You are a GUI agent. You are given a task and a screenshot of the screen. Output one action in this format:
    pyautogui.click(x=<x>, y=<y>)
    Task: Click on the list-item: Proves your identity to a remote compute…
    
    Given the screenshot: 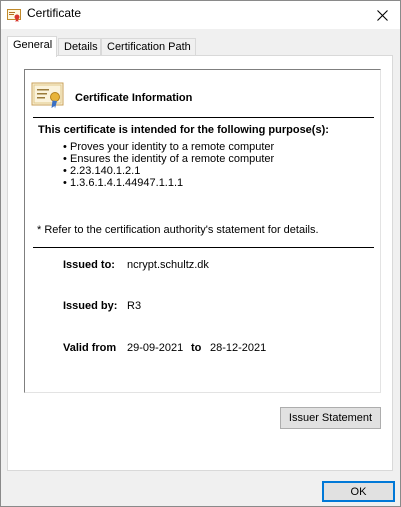 What is the action you would take?
    pyautogui.click(x=168, y=147)
    